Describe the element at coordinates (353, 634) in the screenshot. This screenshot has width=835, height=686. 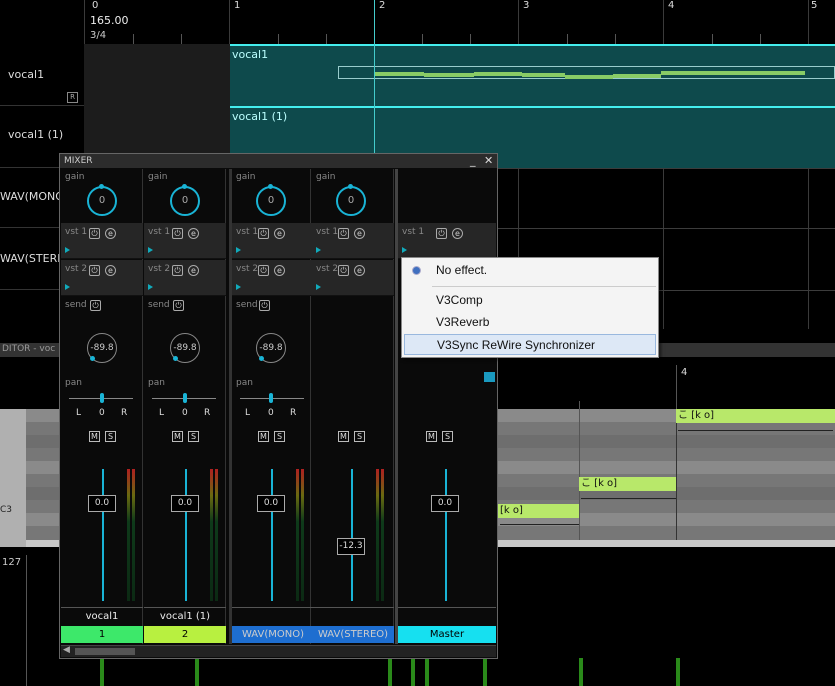
I see `channel-number: WAV(STEREO)` at that location.